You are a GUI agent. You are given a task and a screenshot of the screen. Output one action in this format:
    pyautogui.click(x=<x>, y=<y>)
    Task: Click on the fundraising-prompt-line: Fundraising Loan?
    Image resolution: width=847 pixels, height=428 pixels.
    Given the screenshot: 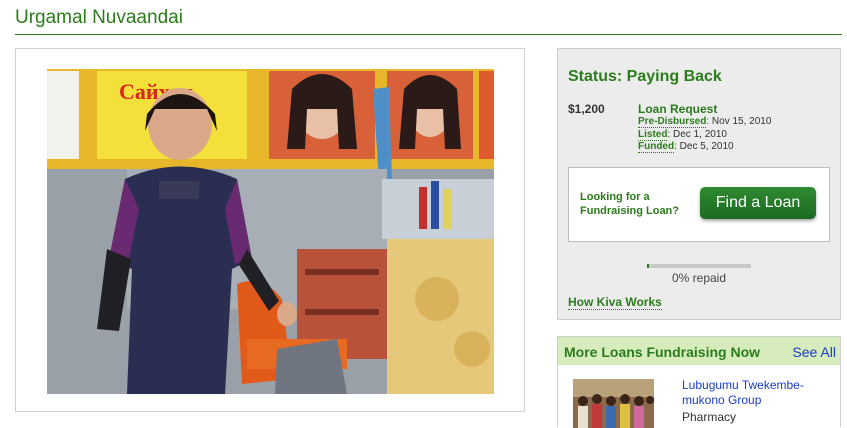 What is the action you would take?
    pyautogui.click(x=629, y=211)
    